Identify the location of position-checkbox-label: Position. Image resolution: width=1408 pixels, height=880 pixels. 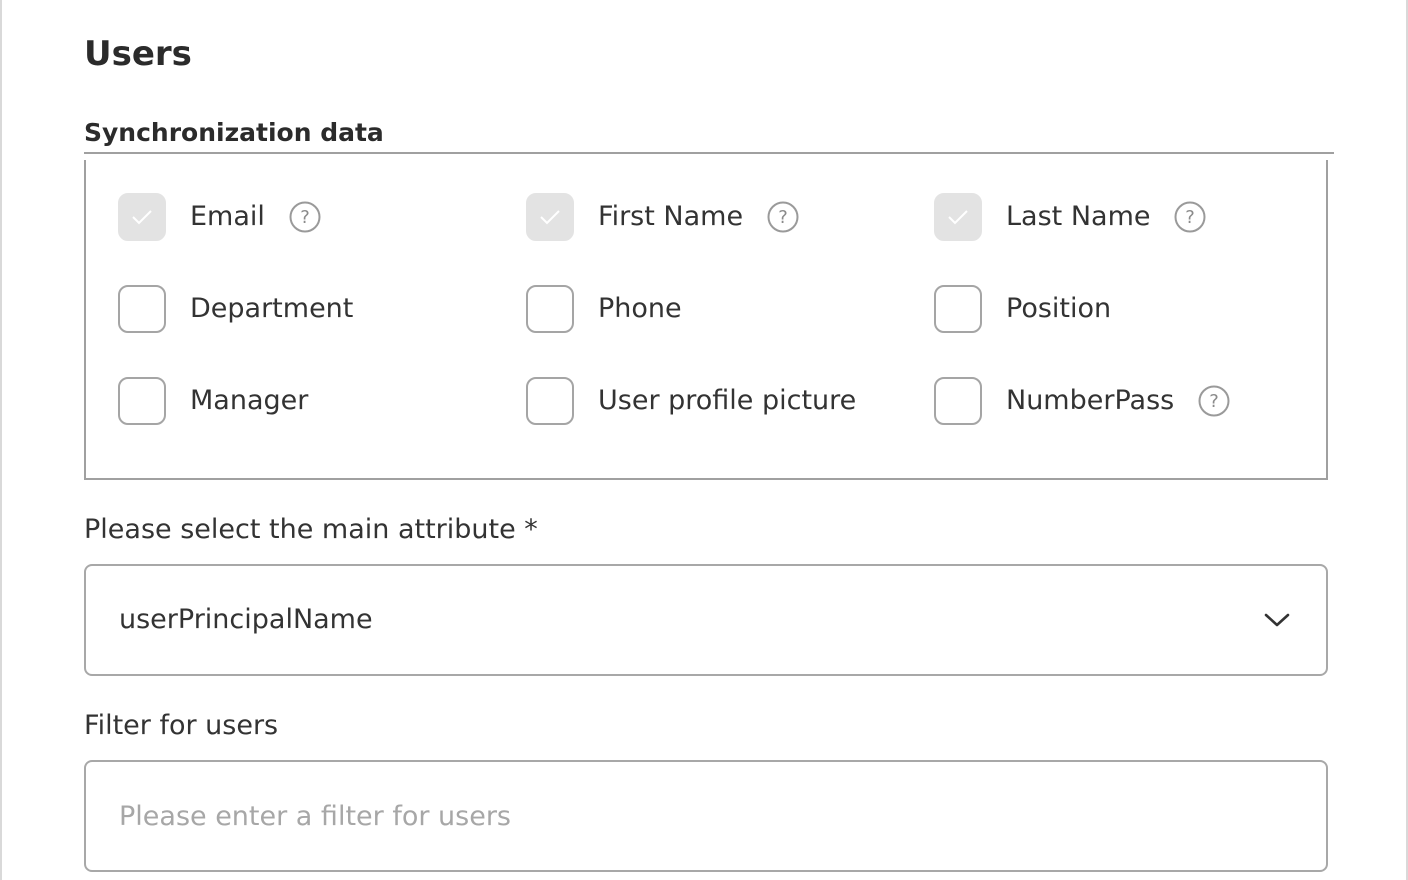
(1059, 308).